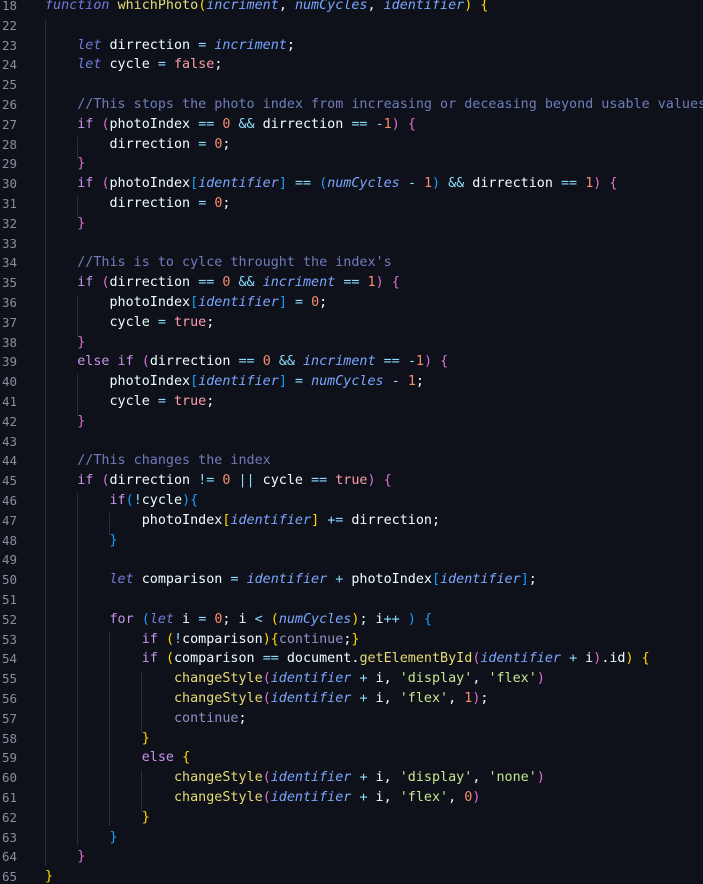  What do you see at coordinates (351, 838) in the screenshot?
I see `code-line: 63 }` at bounding box center [351, 838].